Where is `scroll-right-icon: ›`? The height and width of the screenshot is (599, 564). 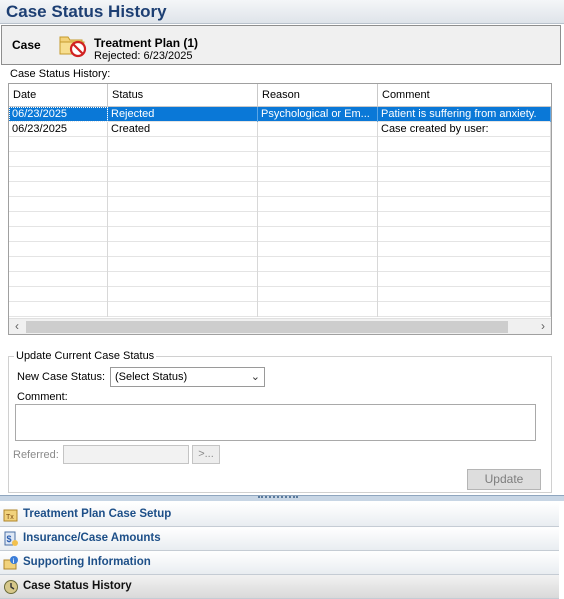
scroll-right-icon: › is located at coordinates (543, 326).